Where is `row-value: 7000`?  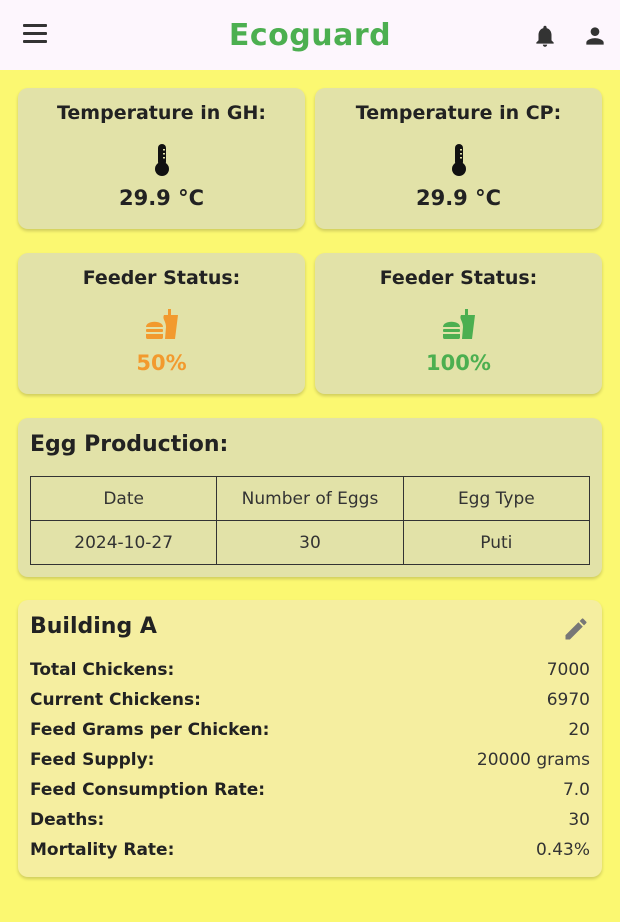
row-value: 7000 is located at coordinates (568, 670).